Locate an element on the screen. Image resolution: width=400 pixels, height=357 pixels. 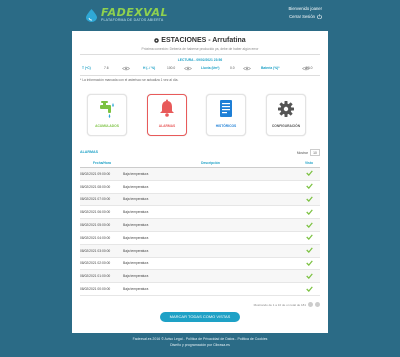
tile-acumulados: ACUMULADOS is located at coordinates (107, 115).